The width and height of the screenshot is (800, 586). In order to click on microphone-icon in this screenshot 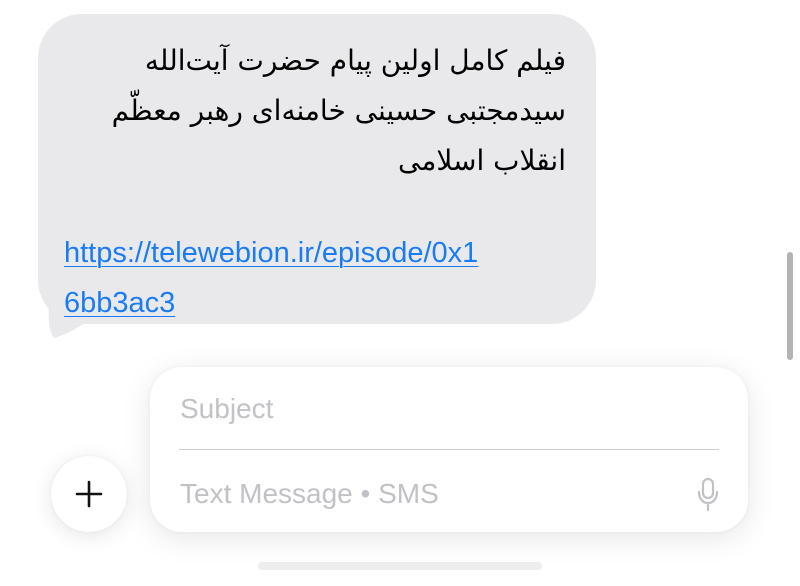, I will do `click(708, 494)`.